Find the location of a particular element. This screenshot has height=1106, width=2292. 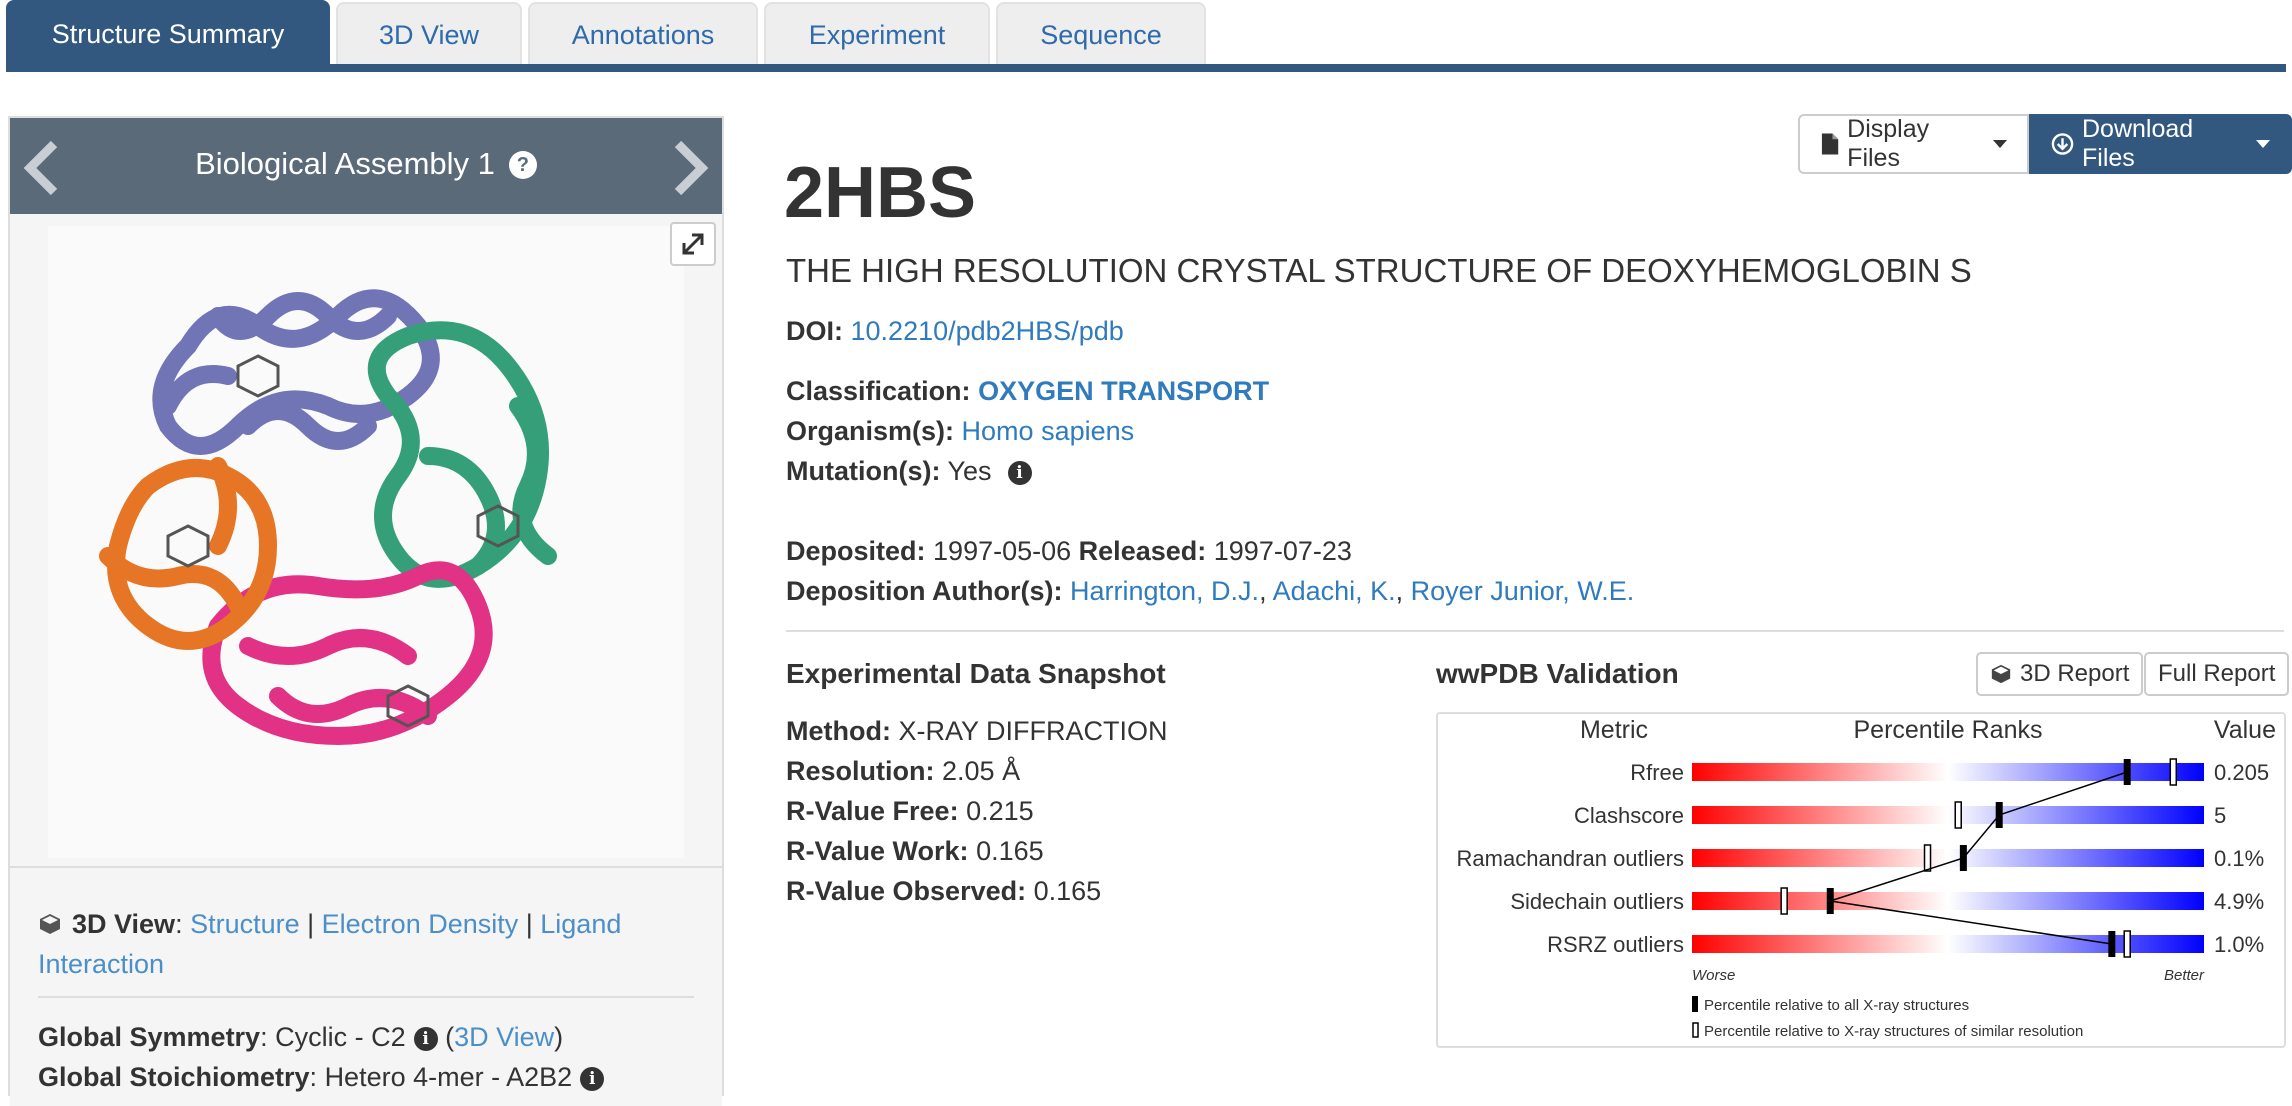

rvalue-work-row: R-Value Work: 0.165 is located at coordinates (915, 851).